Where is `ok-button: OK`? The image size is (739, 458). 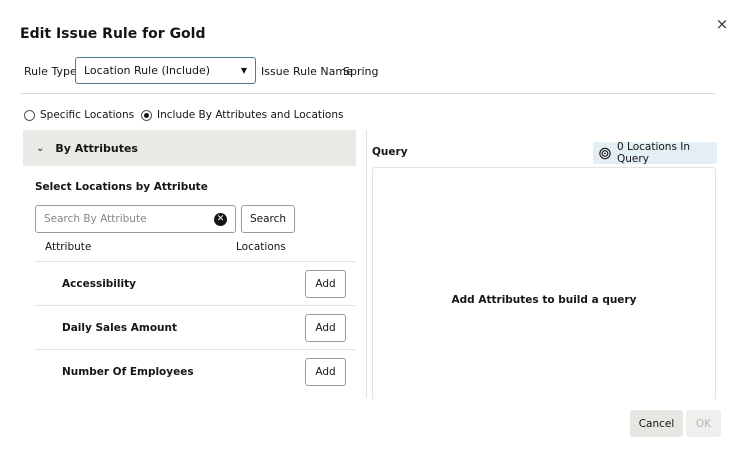
ok-button: OK is located at coordinates (703, 423).